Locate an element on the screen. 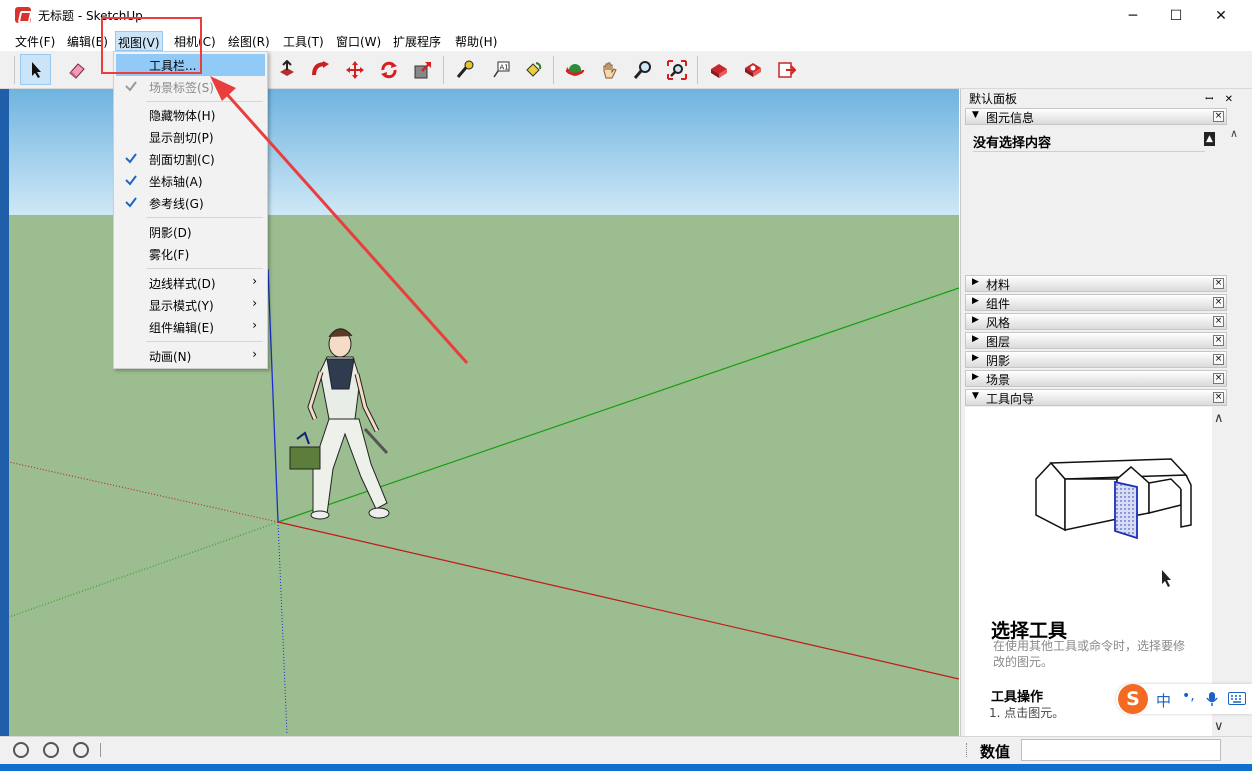 The image size is (1252, 771). menu-tools: 工具(T) is located at coordinates (303, 41).